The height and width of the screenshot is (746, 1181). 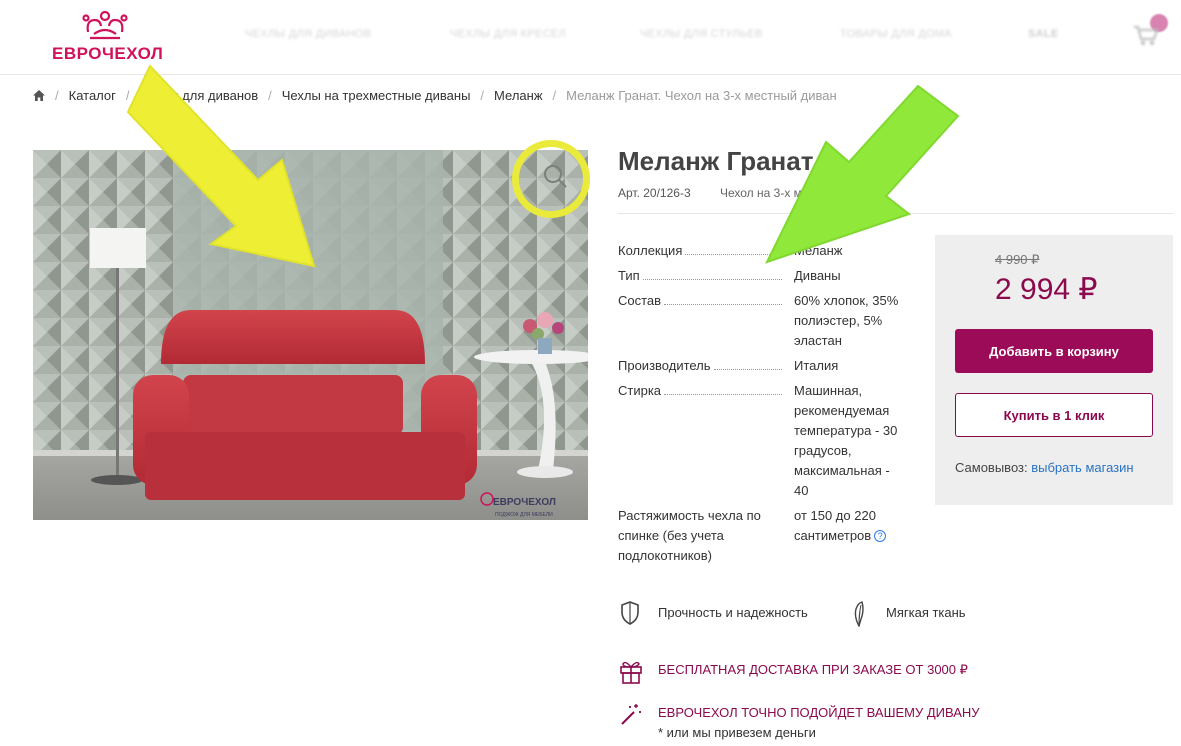 I want to click on spec-label: Состав, so click(x=641, y=301).